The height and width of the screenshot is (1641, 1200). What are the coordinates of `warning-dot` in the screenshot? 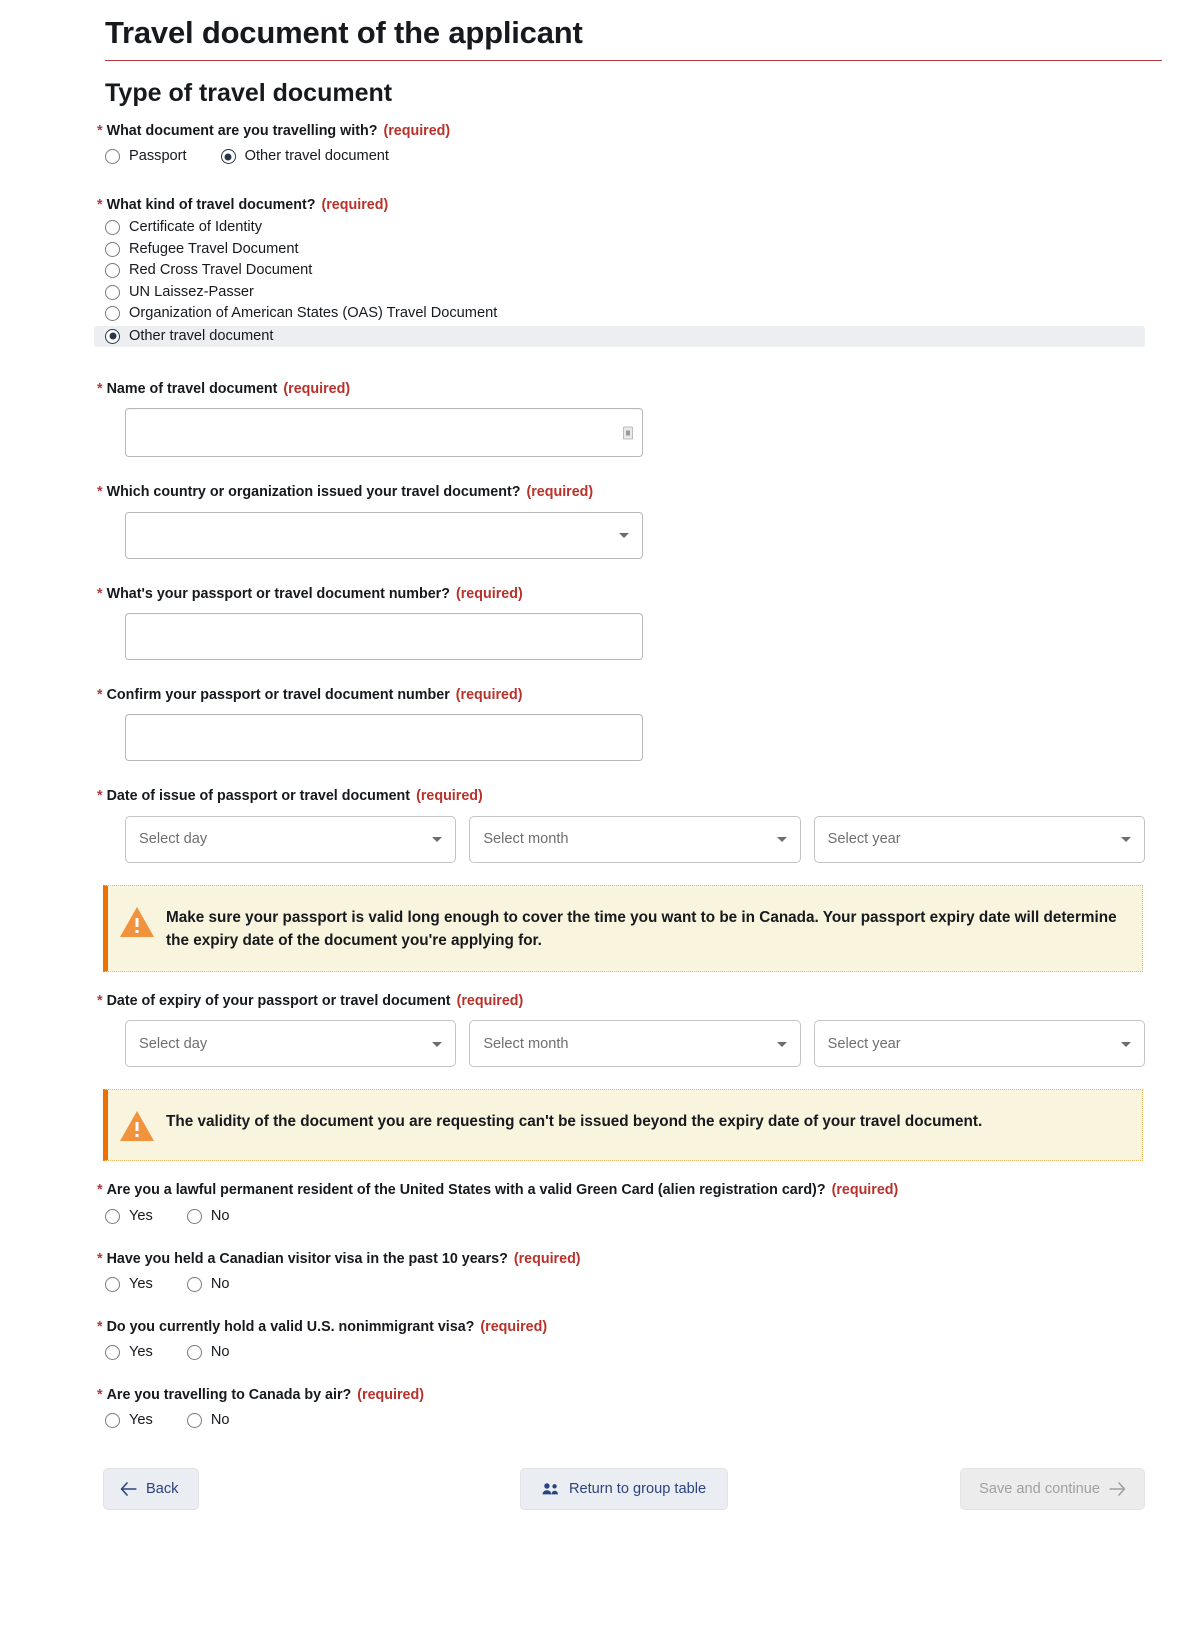 It's located at (137, 1136).